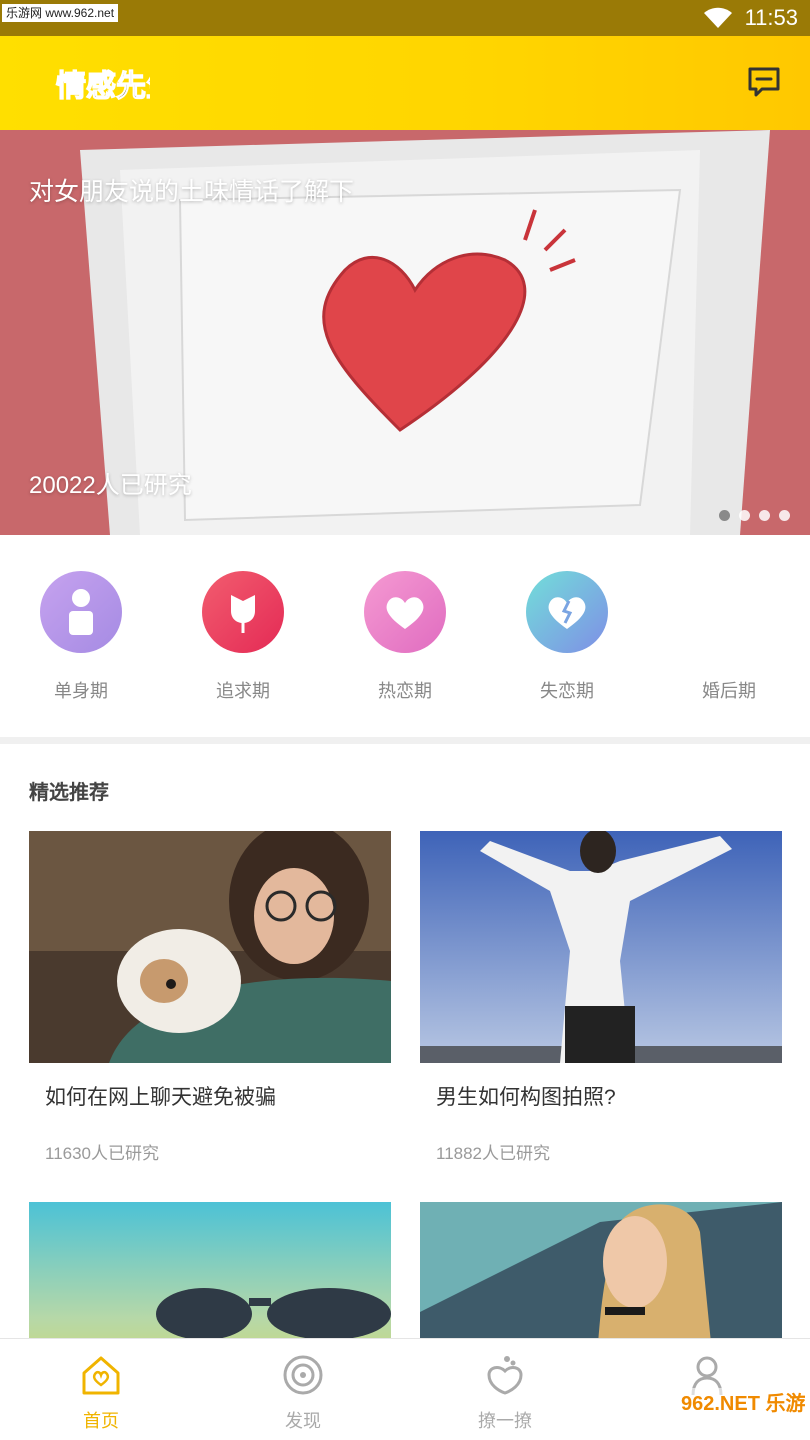  I want to click on banner-title: 对女朋友说的土味情话了解下, so click(192, 192).